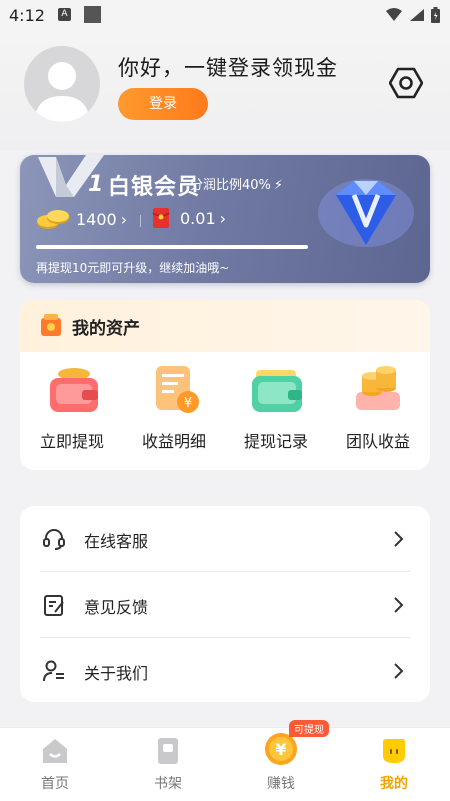  What do you see at coordinates (225, 538) in the screenshot?
I see `menu-item-customer-service: 在线客服` at bounding box center [225, 538].